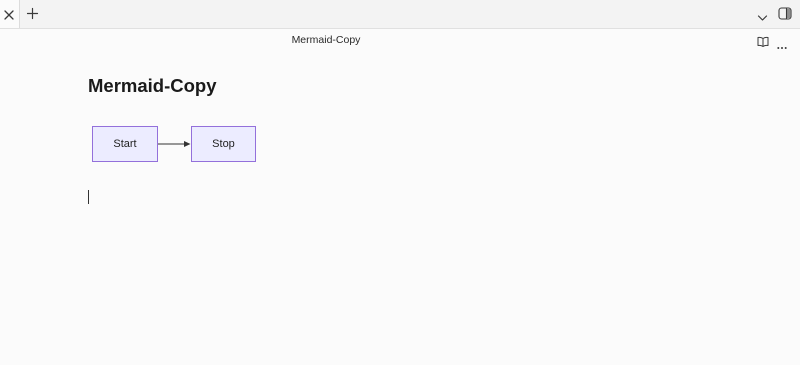 The image size is (800, 365). I want to click on view-header-title: Mermaid-Copy, so click(326, 40).